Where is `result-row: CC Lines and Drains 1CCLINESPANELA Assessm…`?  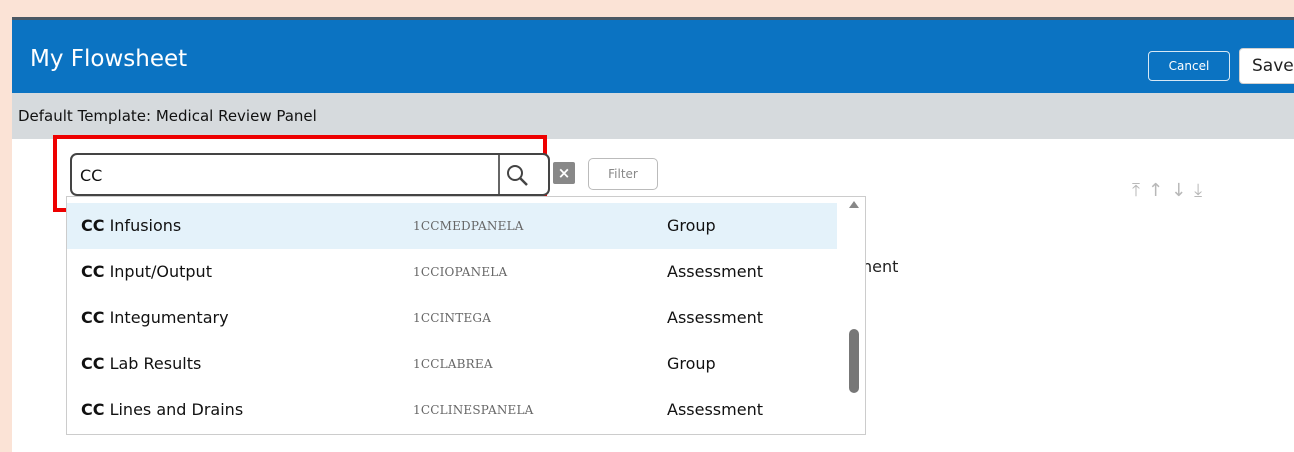 result-row: CC Lines and Drains 1CCLINESPANELA Assessm… is located at coordinates (452, 410).